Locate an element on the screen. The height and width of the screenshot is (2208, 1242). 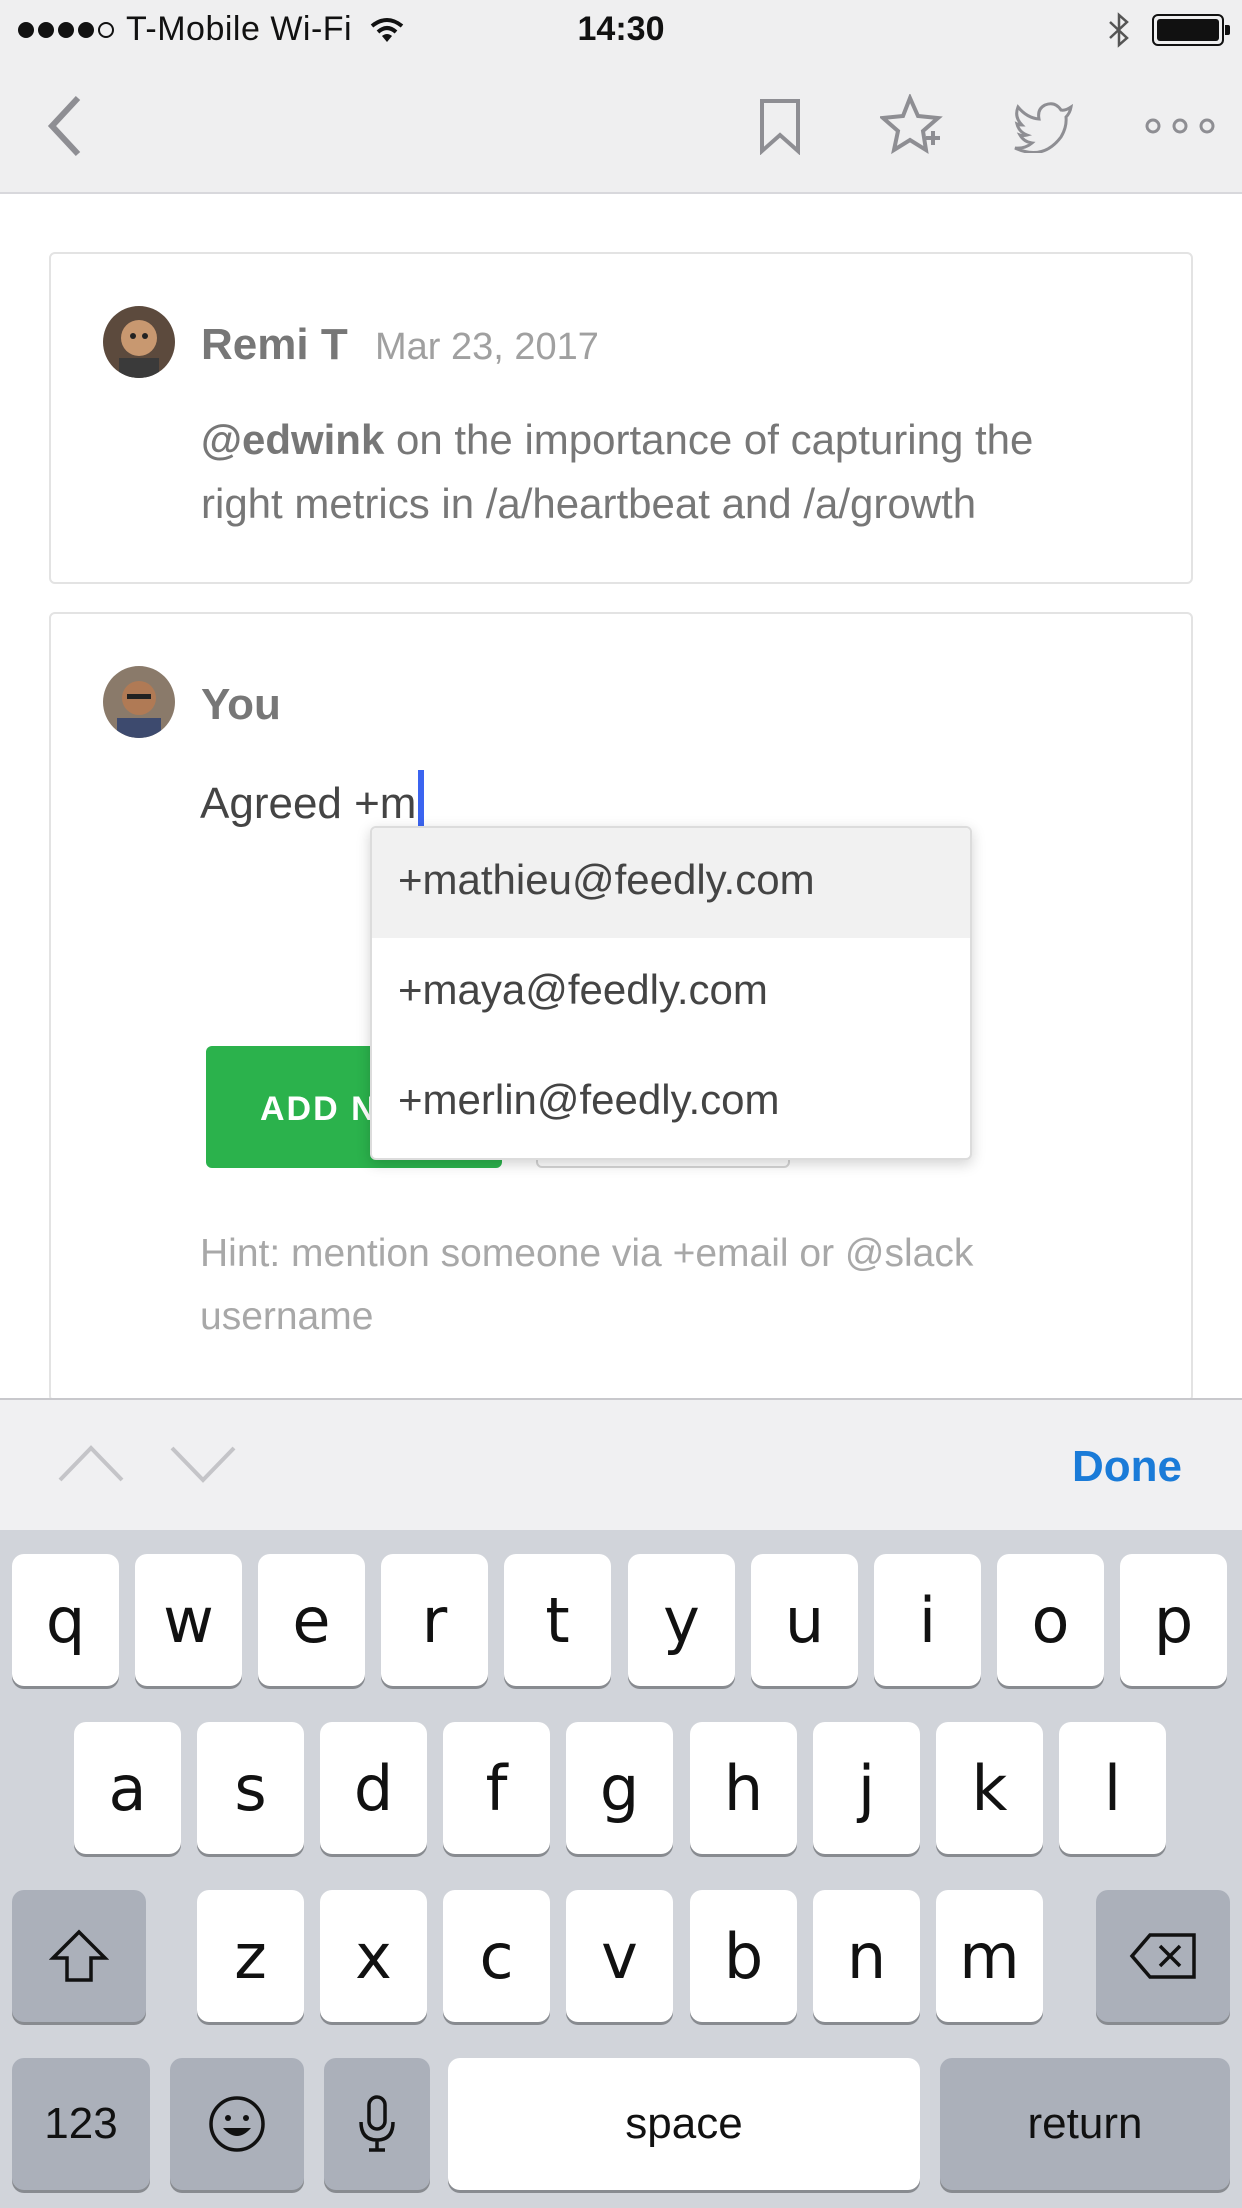
twitter-icon is located at coordinates (1044, 127).